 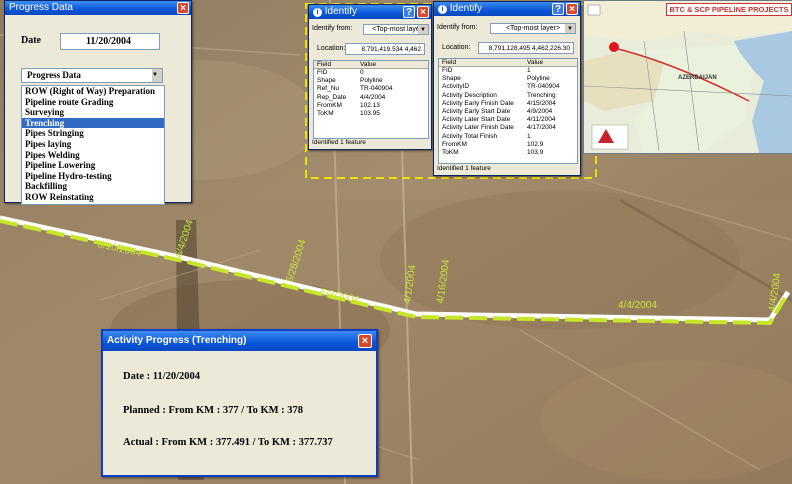 I want to click on list-item: Pipes Welding, so click(x=93, y=155).